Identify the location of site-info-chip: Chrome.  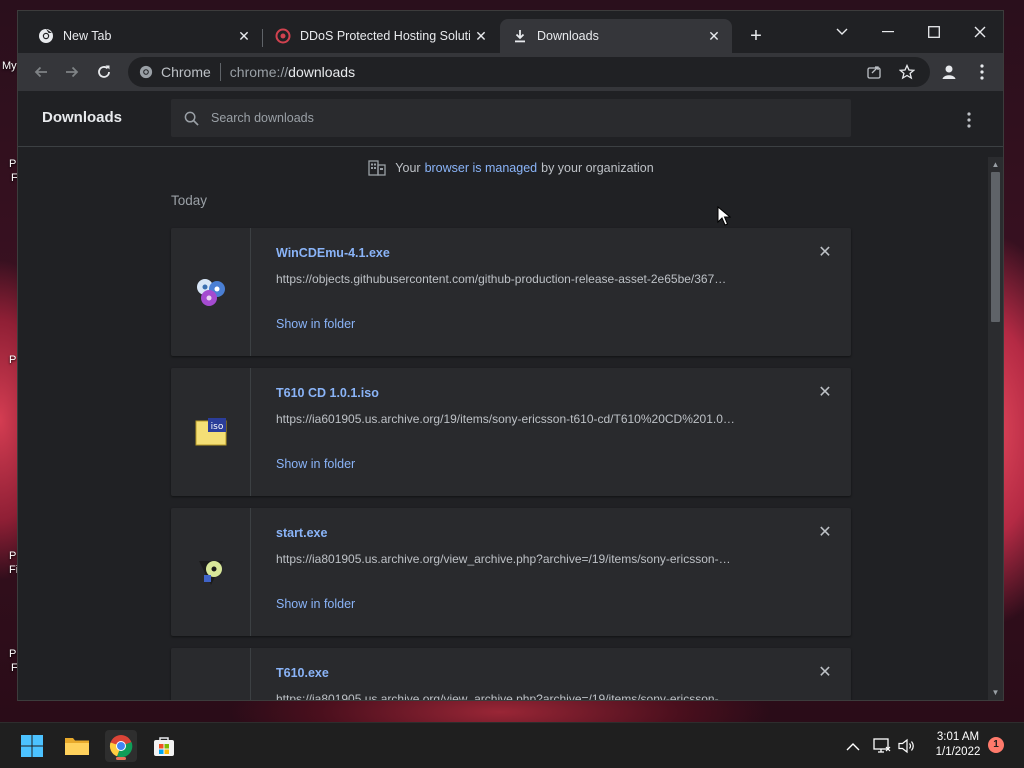
(169, 72).